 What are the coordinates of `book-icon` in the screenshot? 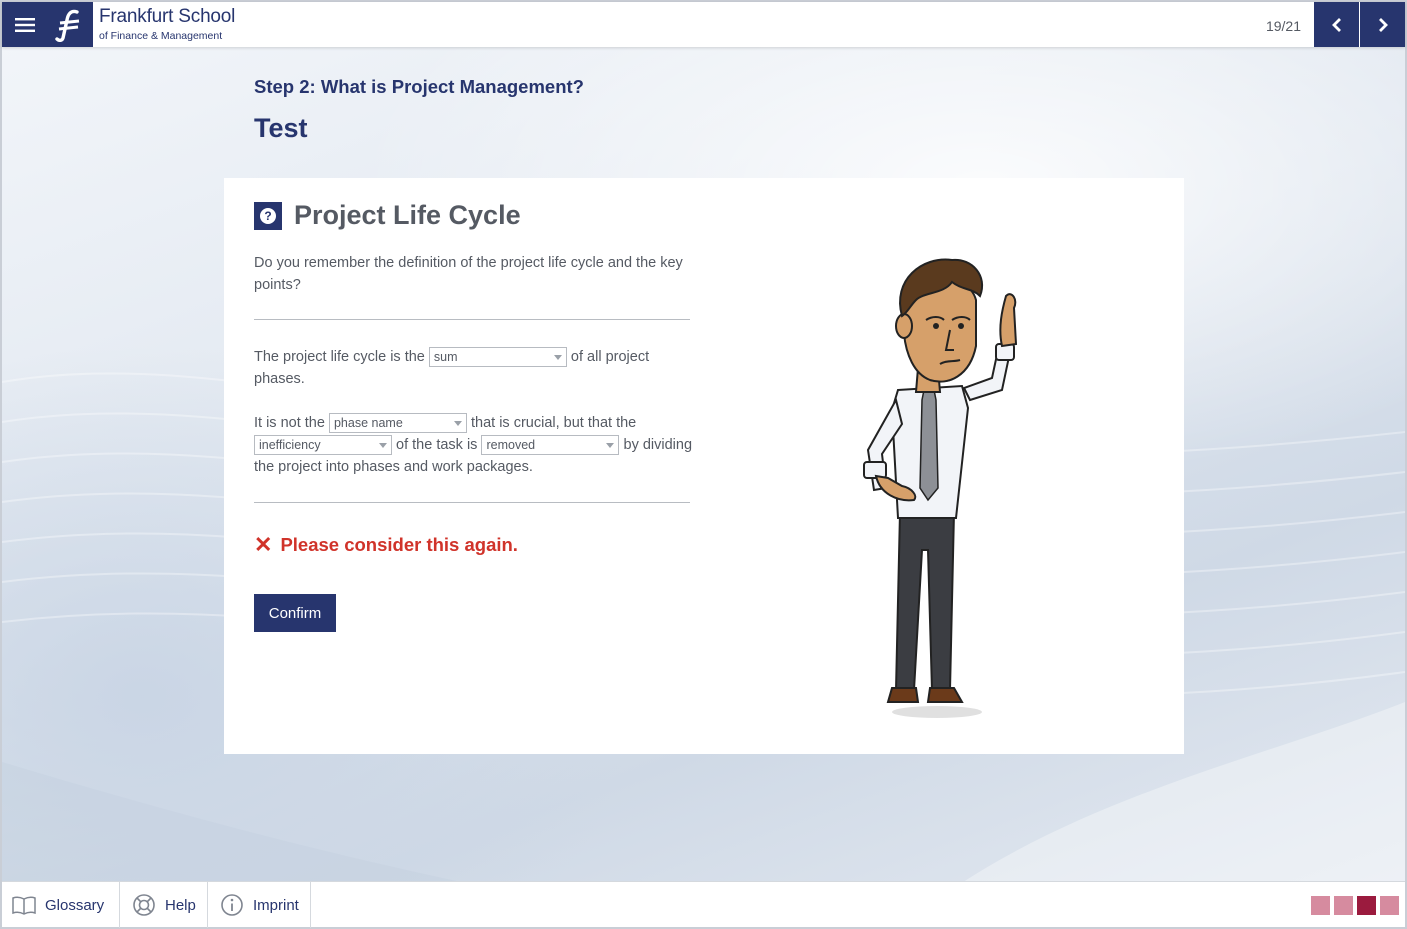 It's located at (24, 905).